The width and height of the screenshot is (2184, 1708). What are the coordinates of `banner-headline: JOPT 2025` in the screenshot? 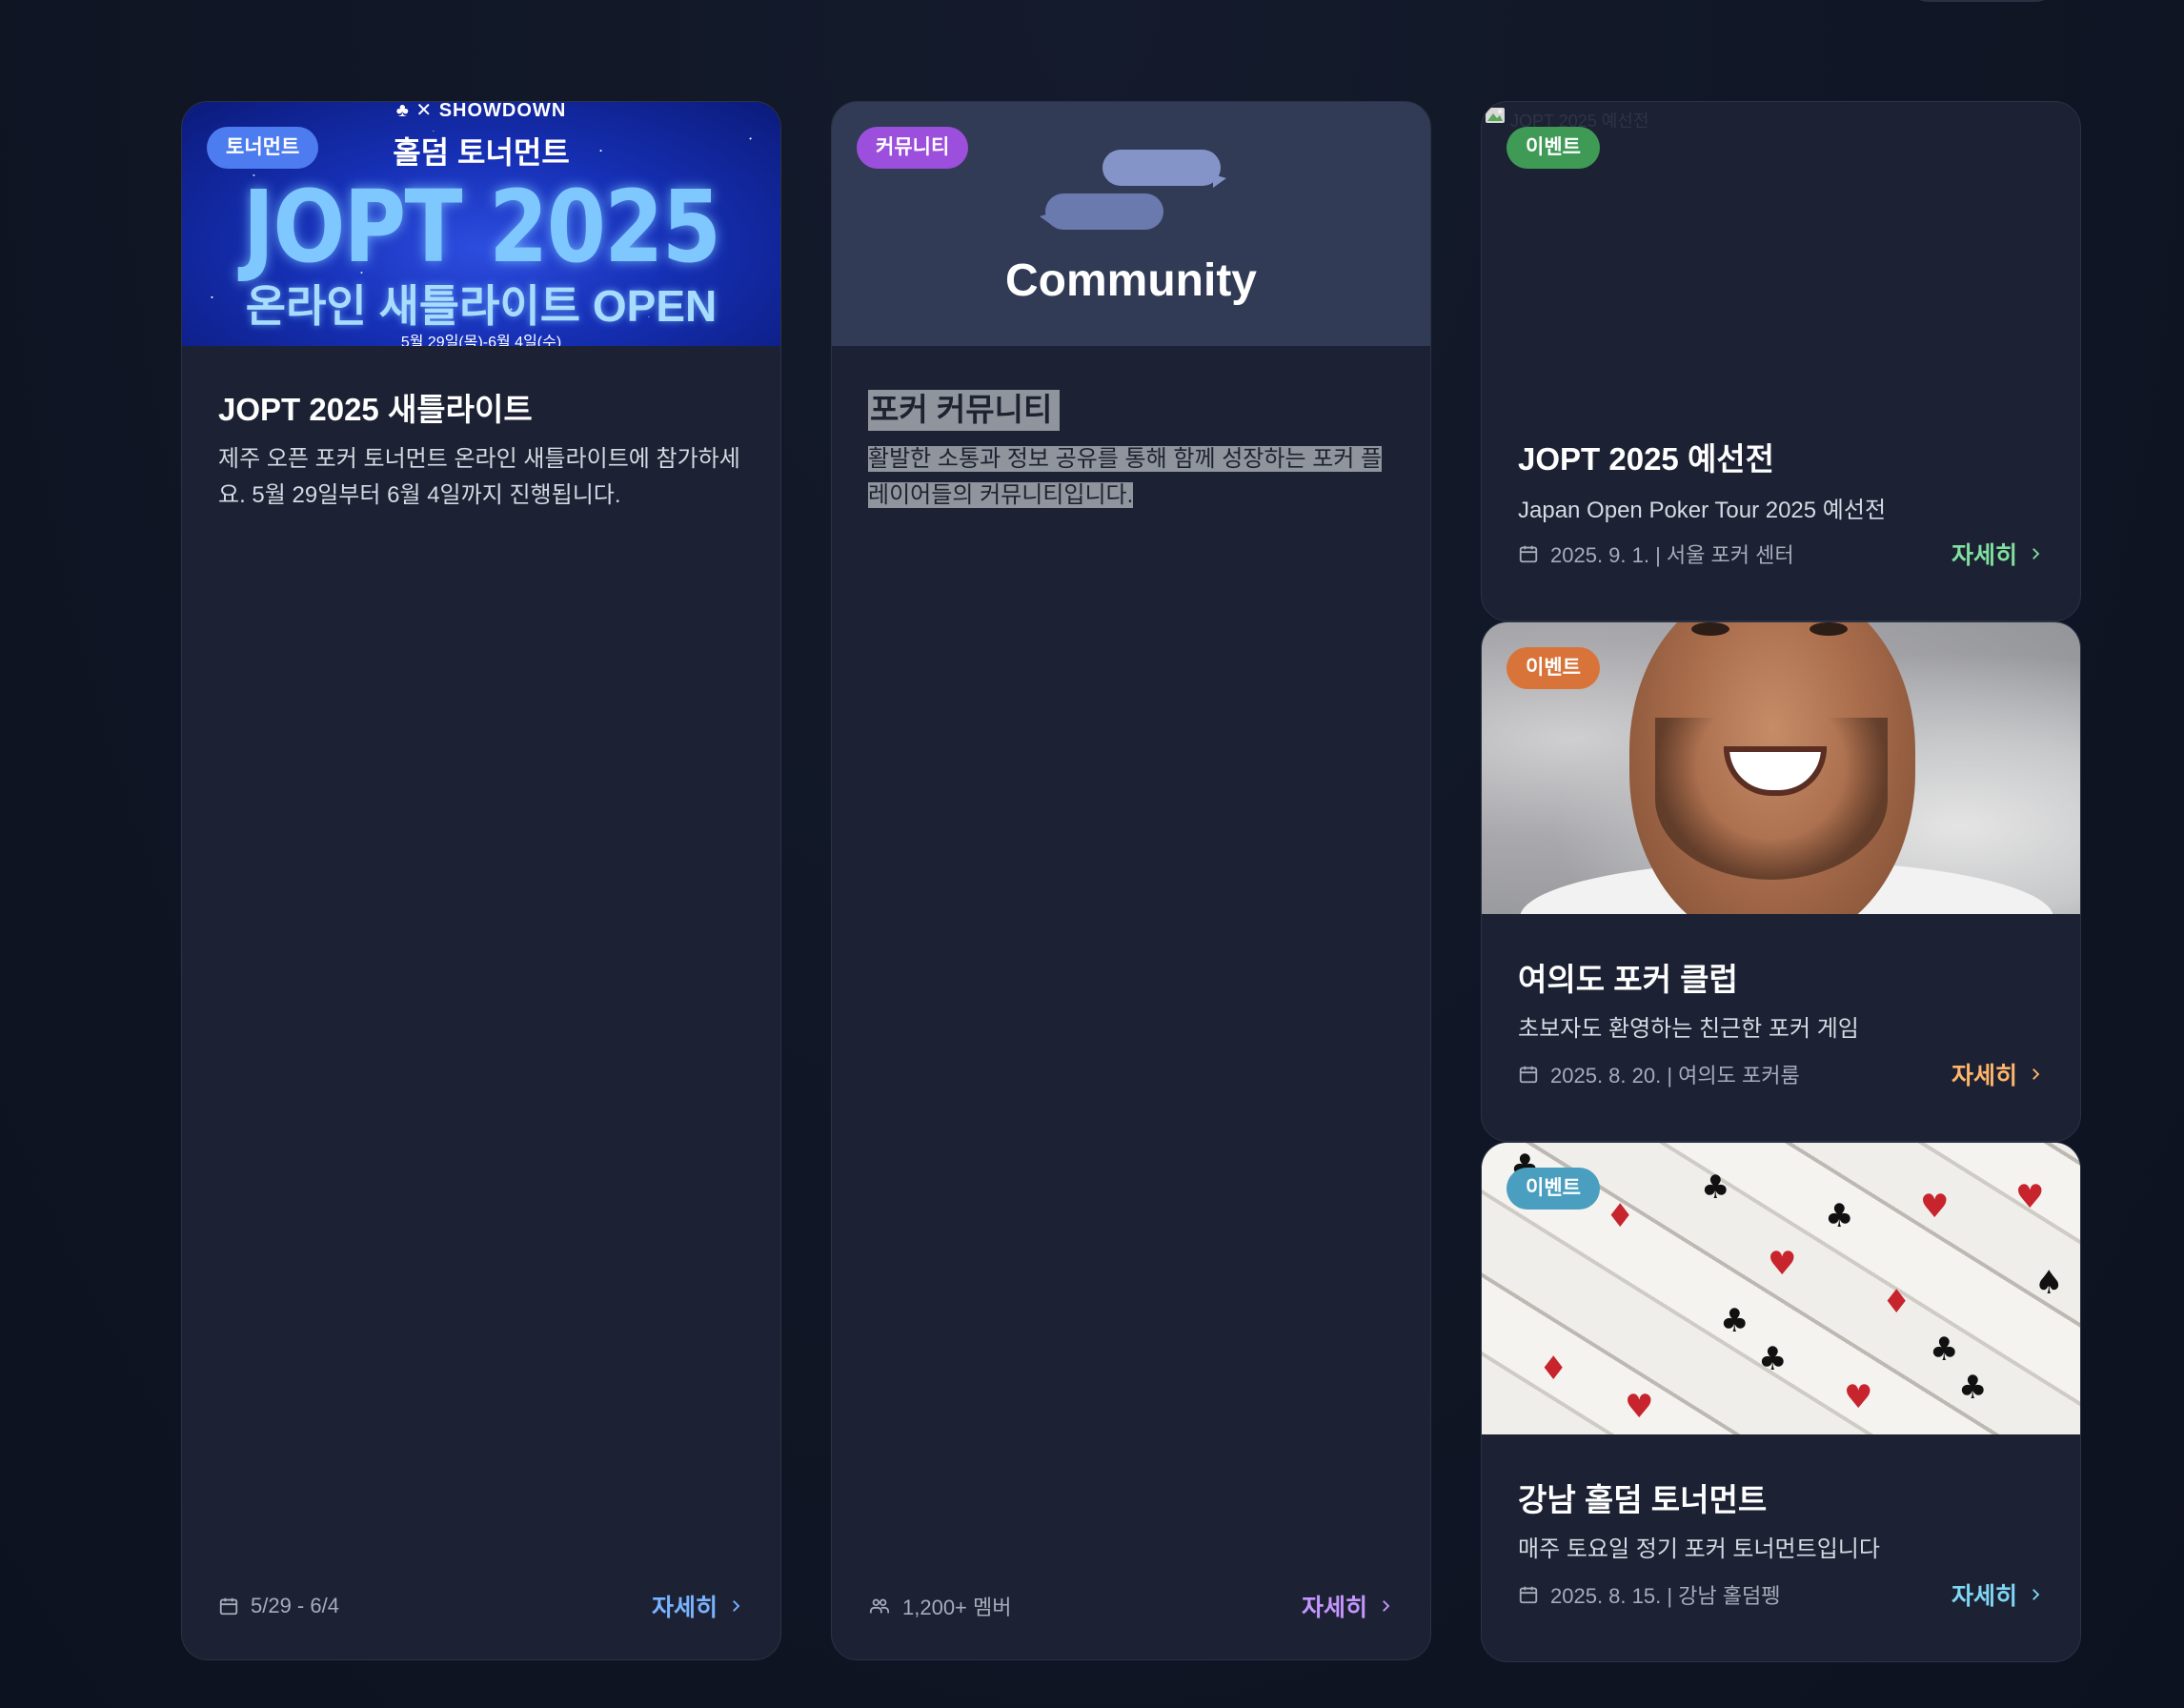 It's located at (482, 227).